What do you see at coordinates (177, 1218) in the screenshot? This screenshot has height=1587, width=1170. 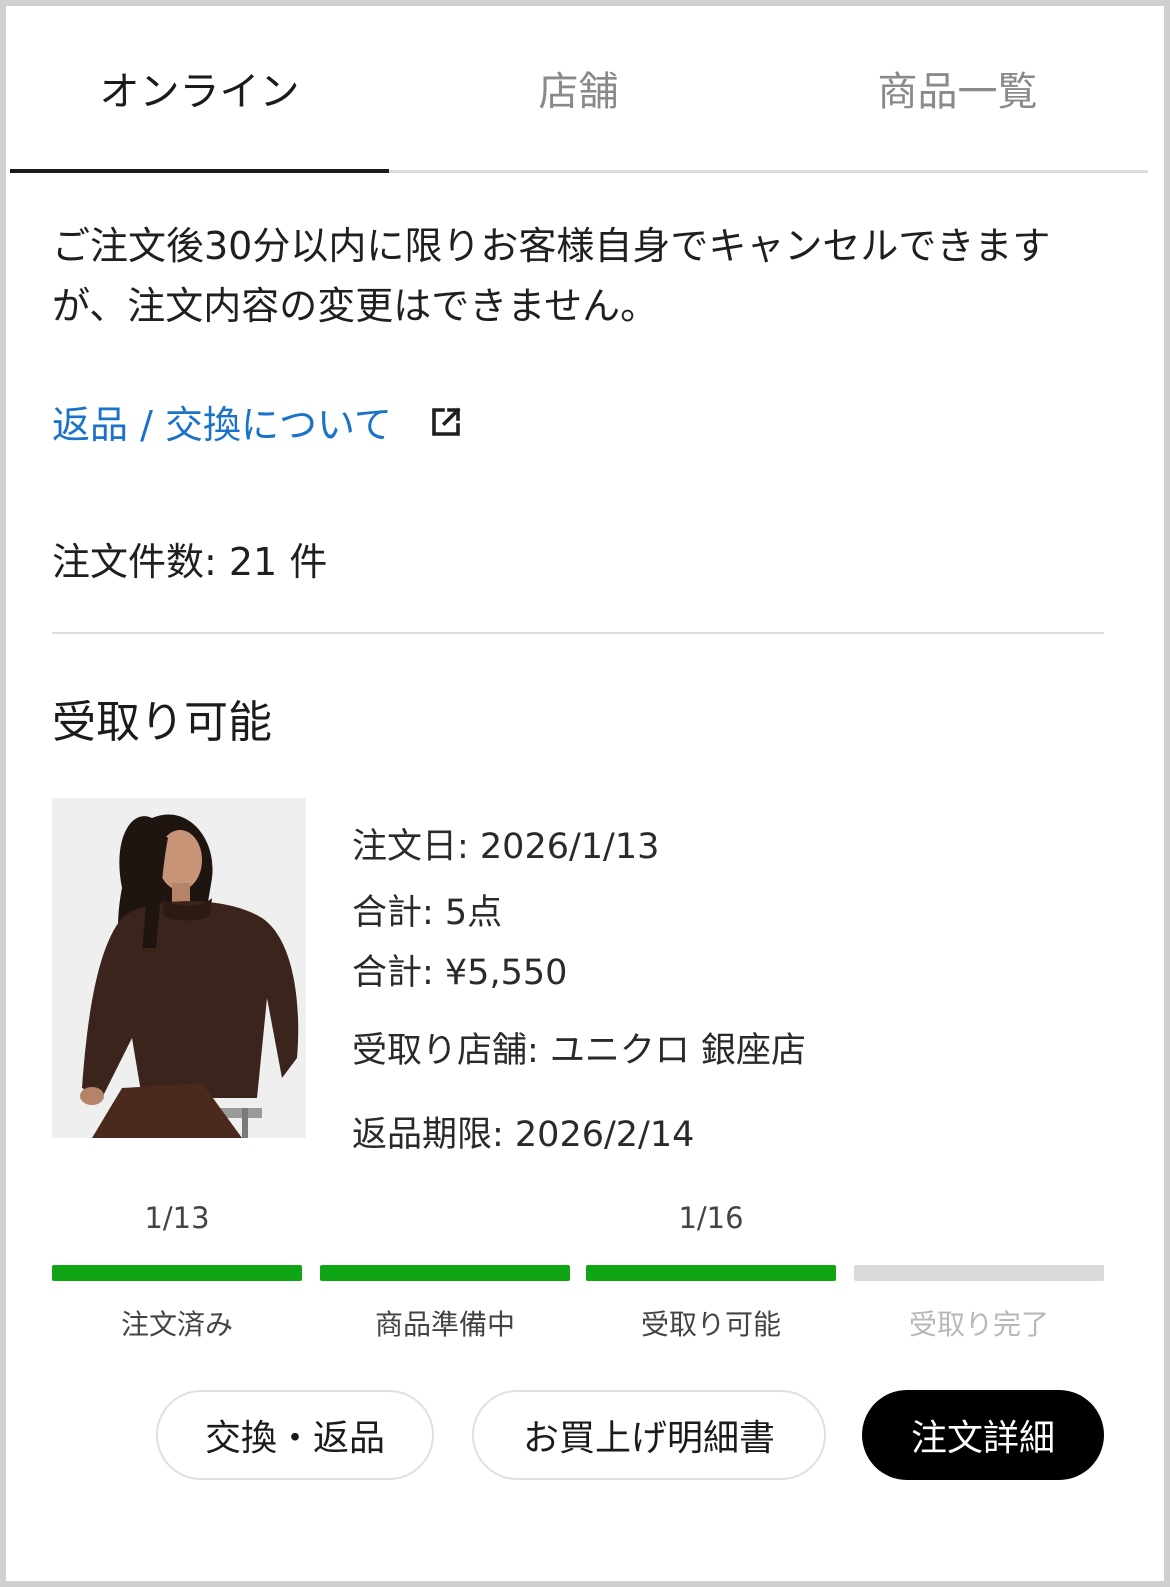 I see `progress-step-date: 1/13` at bounding box center [177, 1218].